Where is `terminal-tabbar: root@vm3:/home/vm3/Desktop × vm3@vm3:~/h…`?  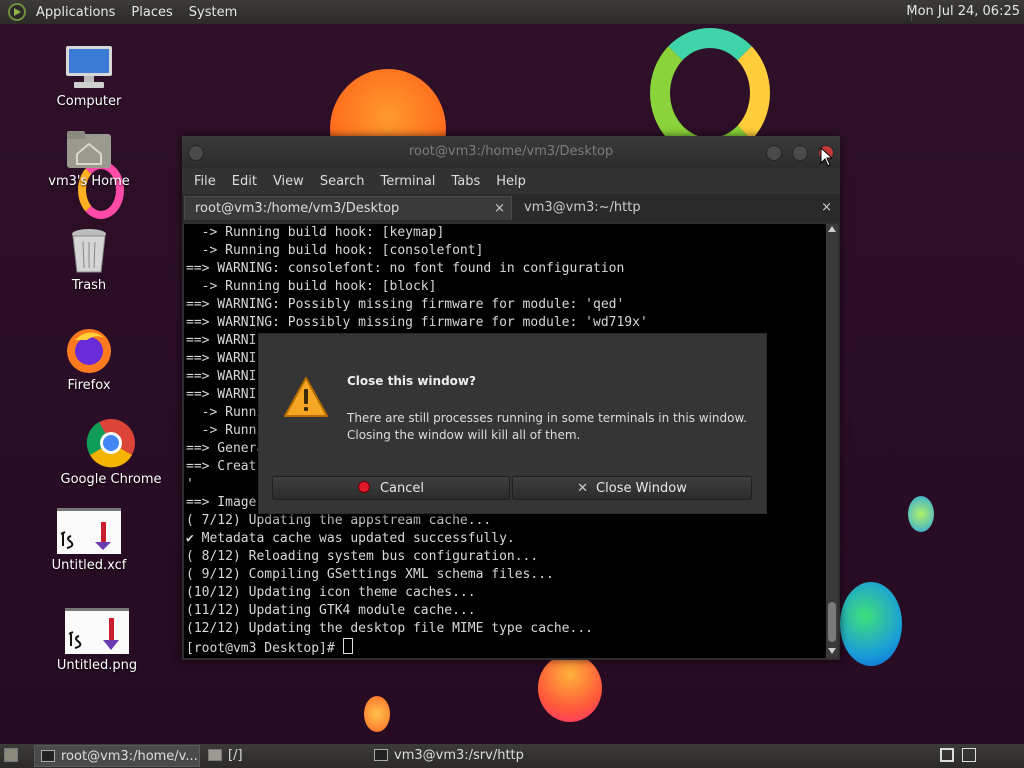 terminal-tabbar: root@vm3:/home/vm3/Desktop × vm3@vm3:~/h… is located at coordinates (511, 208).